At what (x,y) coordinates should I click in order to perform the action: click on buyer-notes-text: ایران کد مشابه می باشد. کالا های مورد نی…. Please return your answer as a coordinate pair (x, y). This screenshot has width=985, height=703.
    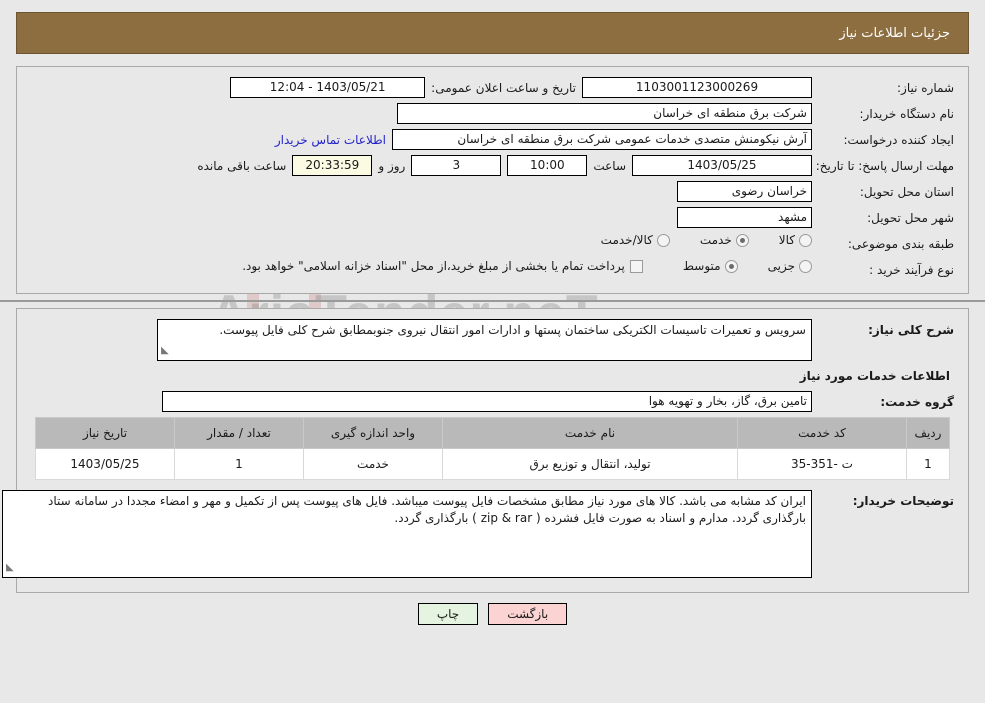
    Looking at the image, I should click on (427, 509).